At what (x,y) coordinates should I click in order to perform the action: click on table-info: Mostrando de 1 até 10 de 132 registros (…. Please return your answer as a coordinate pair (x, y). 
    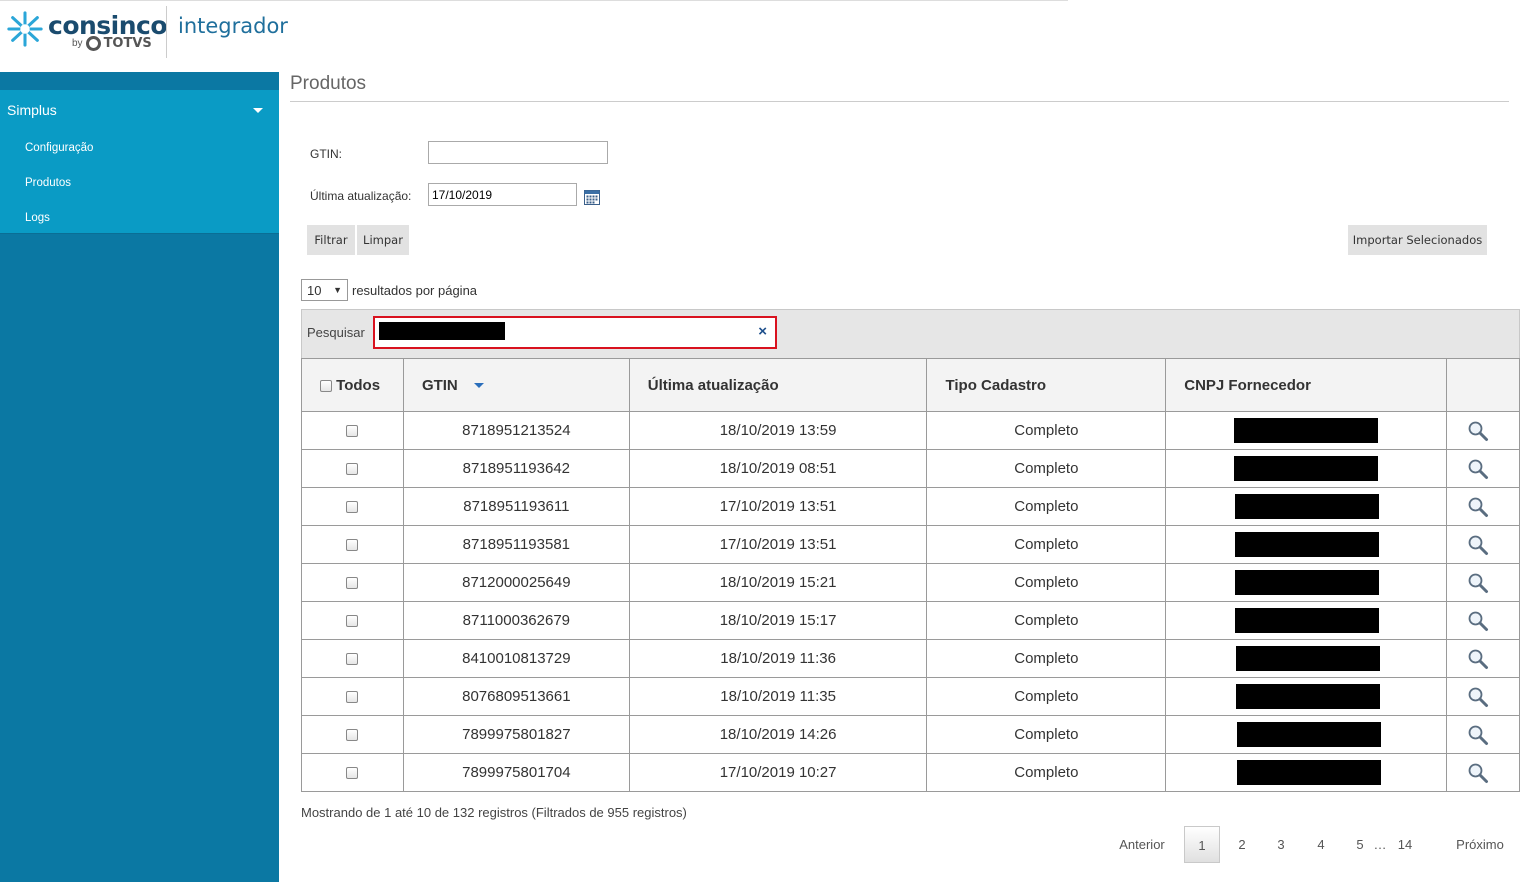
    Looking at the image, I should click on (494, 812).